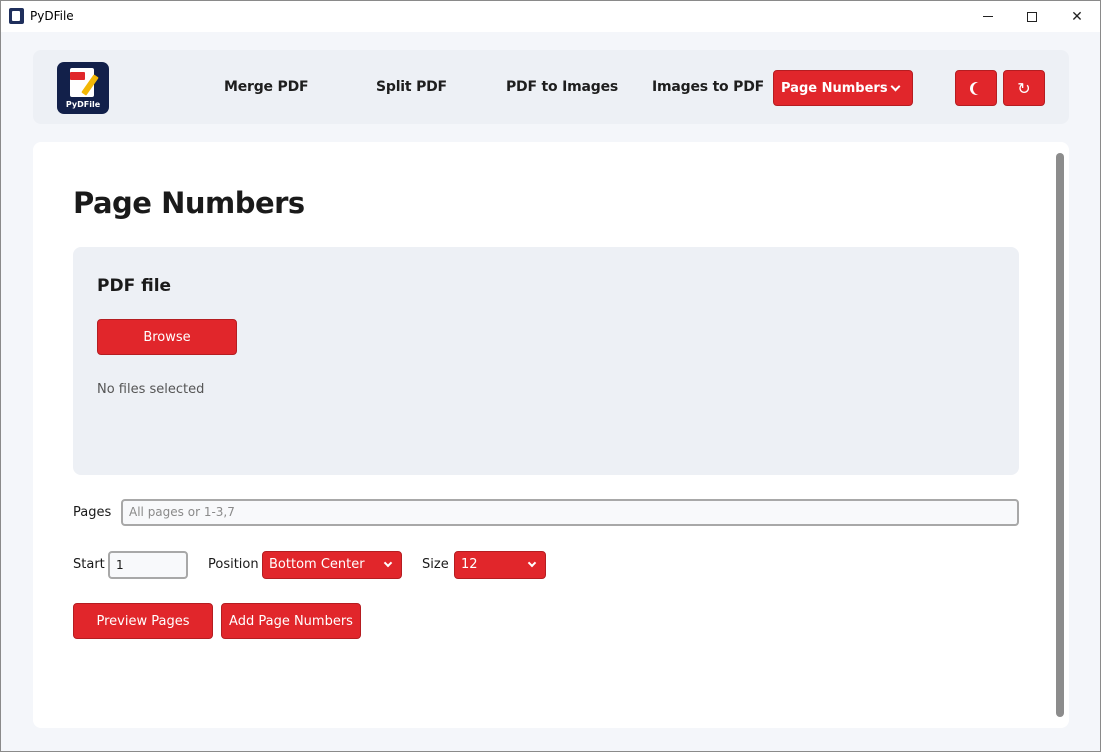  Describe the element at coordinates (134, 286) in the screenshot. I see `pdf-file-panel-title: PDF file` at that location.